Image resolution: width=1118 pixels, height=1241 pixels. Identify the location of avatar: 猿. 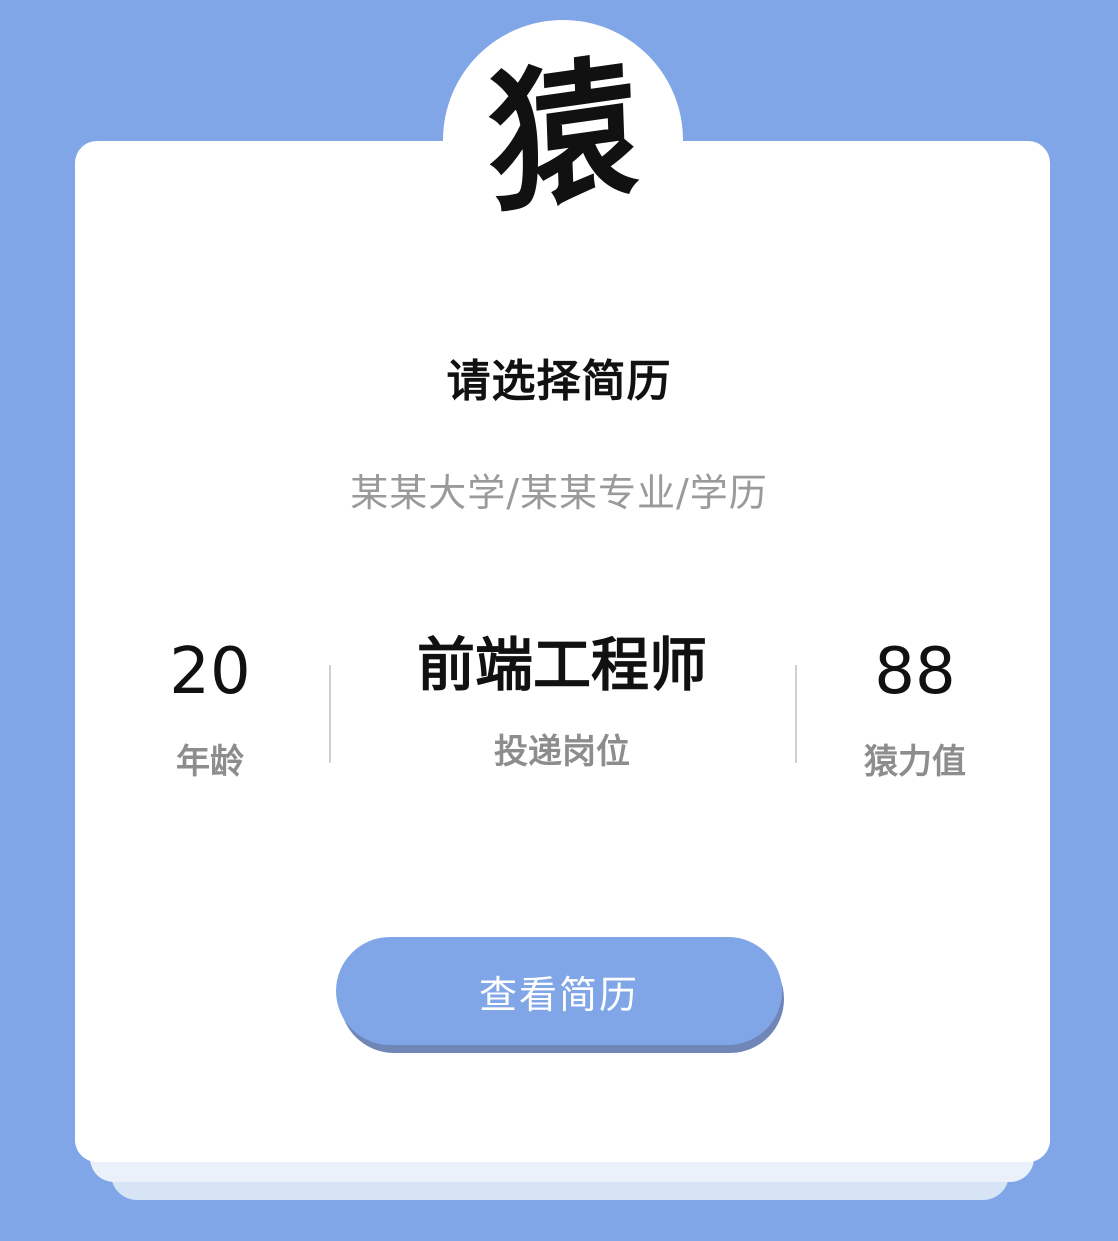
(563, 140).